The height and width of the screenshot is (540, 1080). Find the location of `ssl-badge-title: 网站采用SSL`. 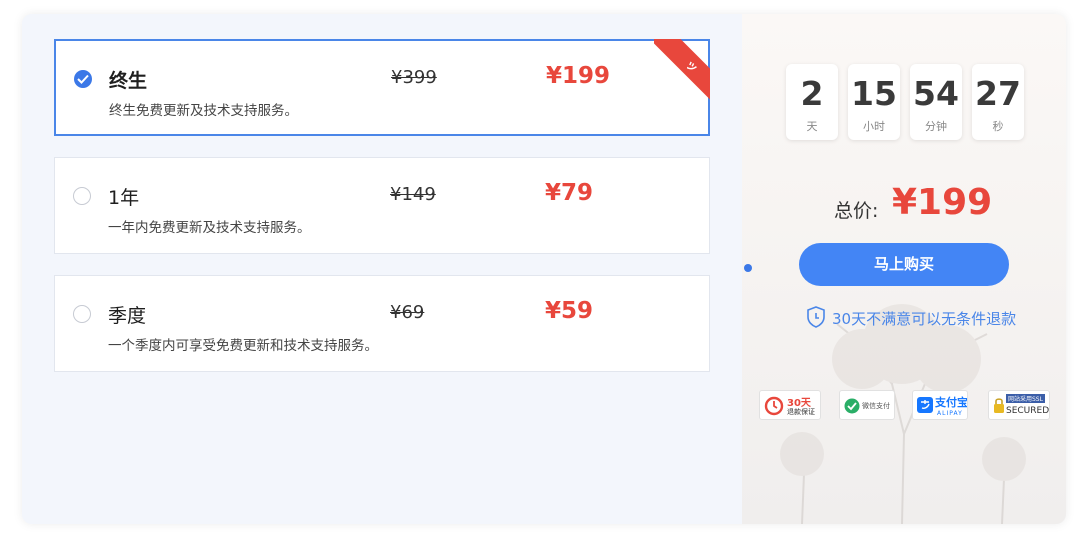

ssl-badge-title: 网站采用SSL is located at coordinates (1025, 398).